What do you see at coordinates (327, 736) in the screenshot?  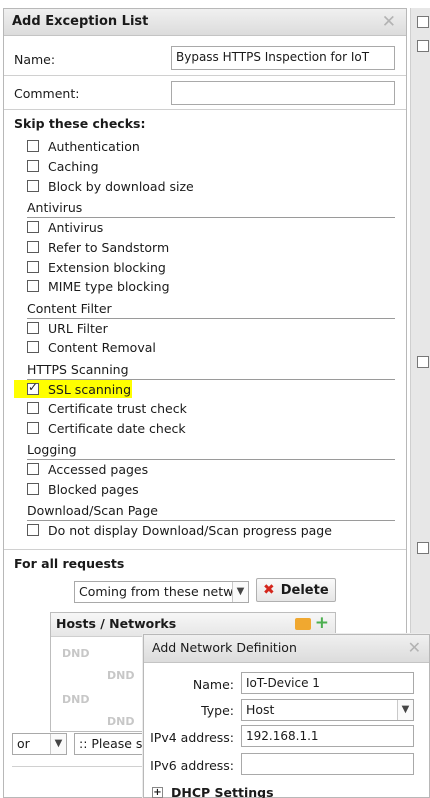 I see `ipv4-input: 192.168.1.1` at bounding box center [327, 736].